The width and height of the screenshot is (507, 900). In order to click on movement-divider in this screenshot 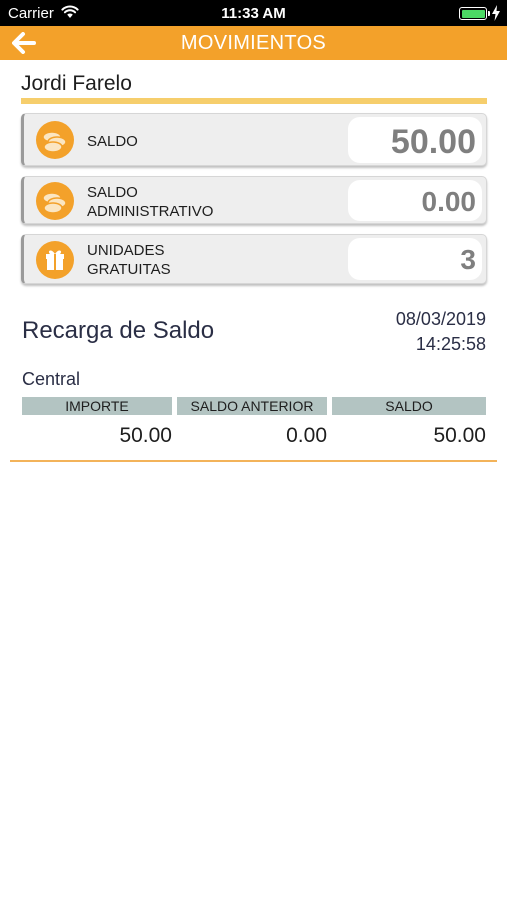, I will do `click(253, 461)`.